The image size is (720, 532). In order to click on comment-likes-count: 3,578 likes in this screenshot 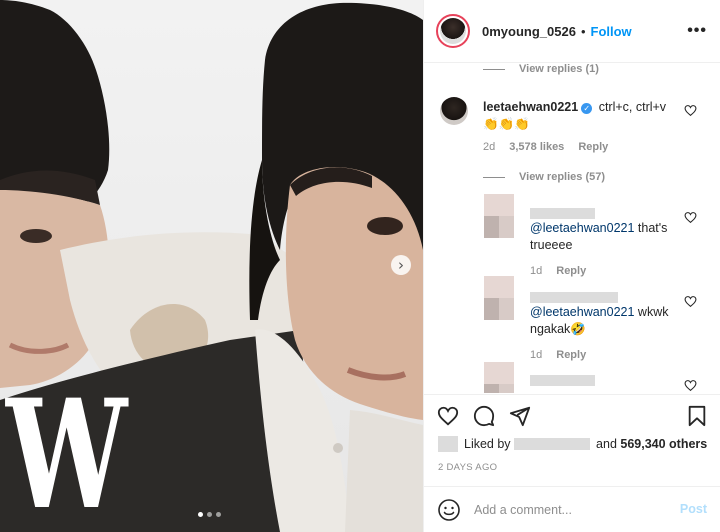, I will do `click(536, 147)`.